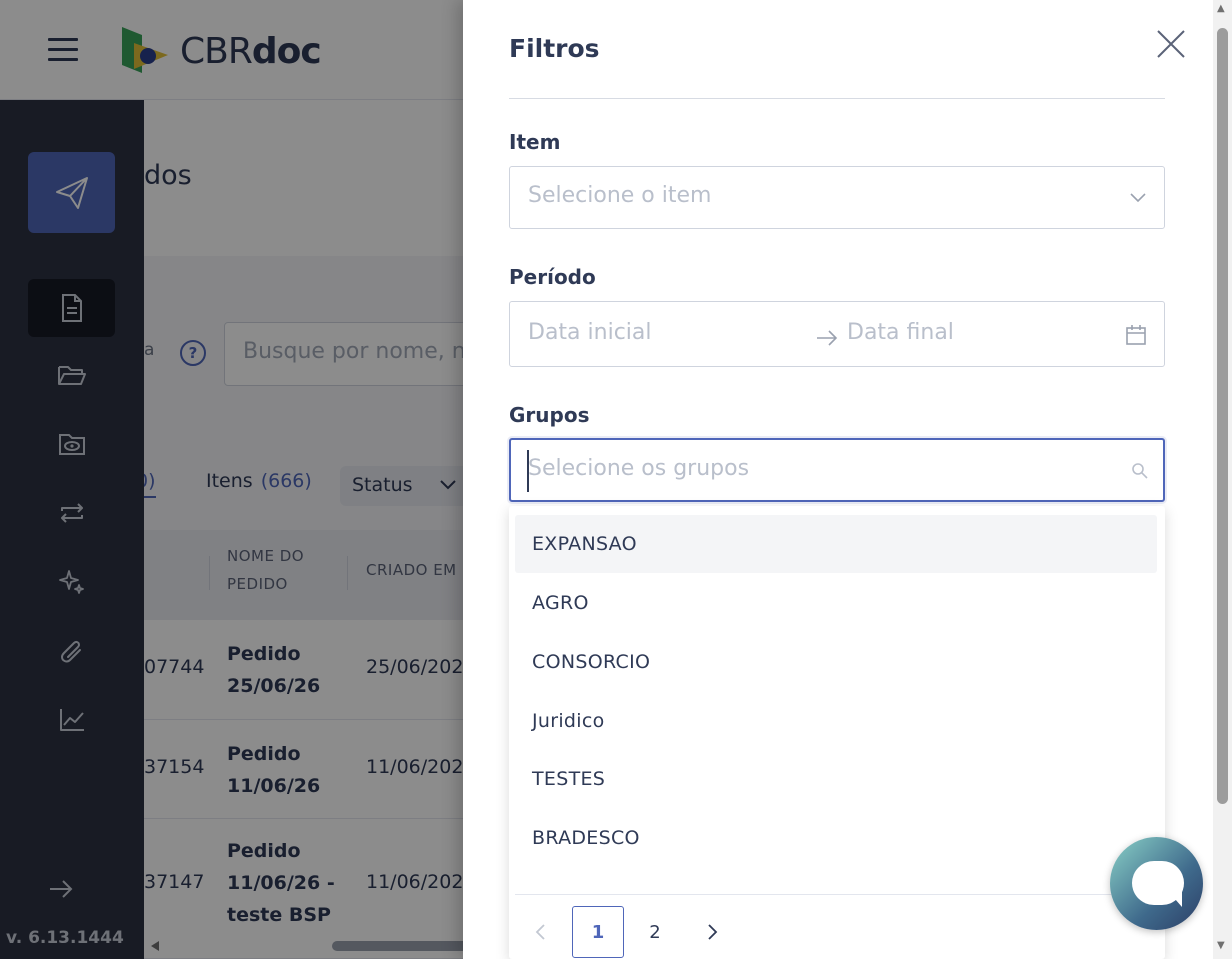 The image size is (1232, 959). What do you see at coordinates (1221, 8) in the screenshot?
I see `scroll-up-icon: ▲` at bounding box center [1221, 8].